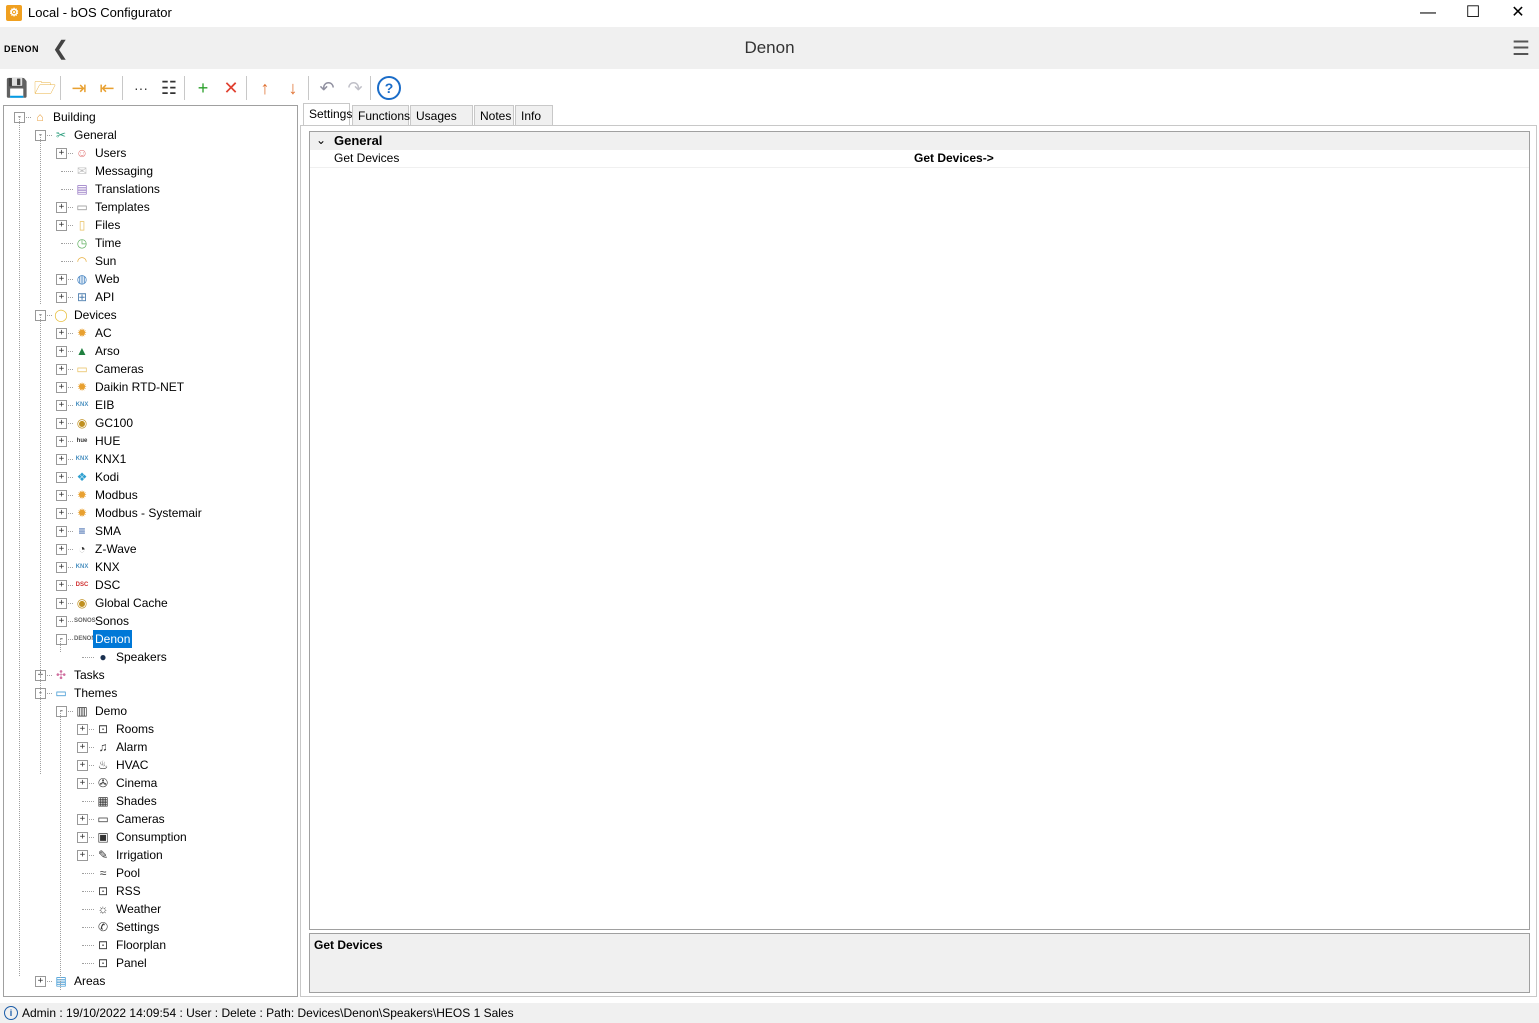 The height and width of the screenshot is (1023, 1539). What do you see at coordinates (74, 117) in the screenshot?
I see `tree-node-label: Building` at bounding box center [74, 117].